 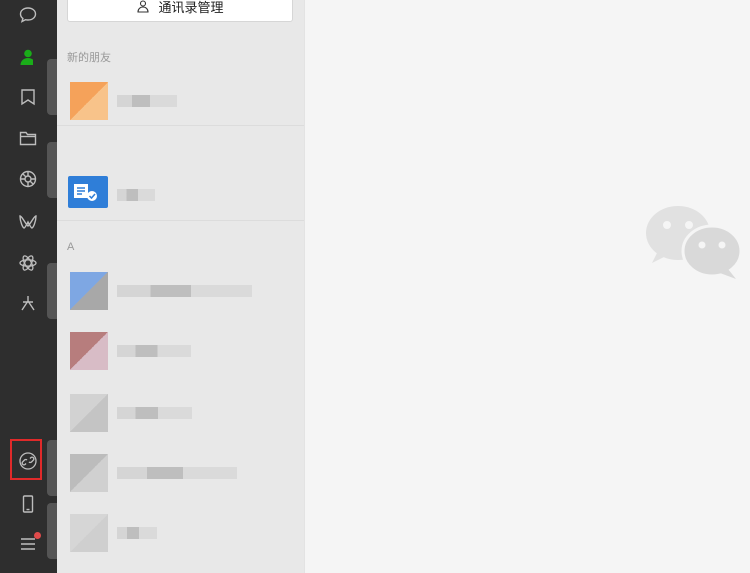 I want to click on chat-icon, so click(x=28, y=15).